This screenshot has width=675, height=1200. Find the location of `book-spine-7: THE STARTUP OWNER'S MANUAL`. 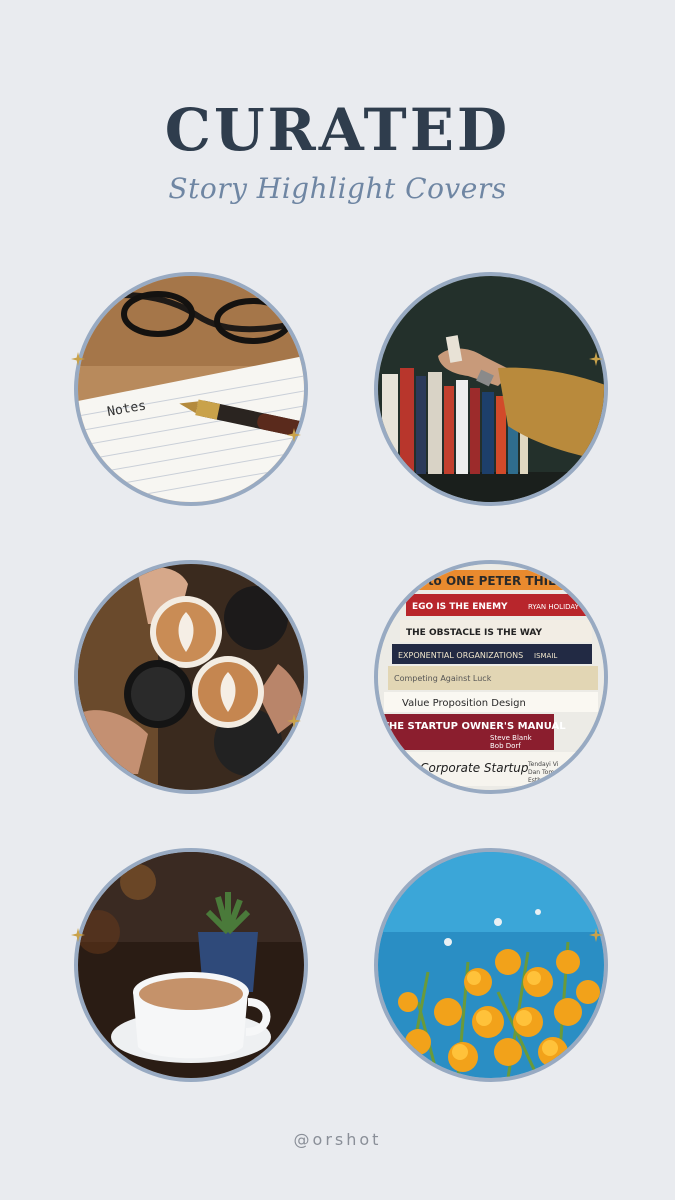

book-spine-7: THE STARTUP OWNER'S MANUAL is located at coordinates (474, 726).